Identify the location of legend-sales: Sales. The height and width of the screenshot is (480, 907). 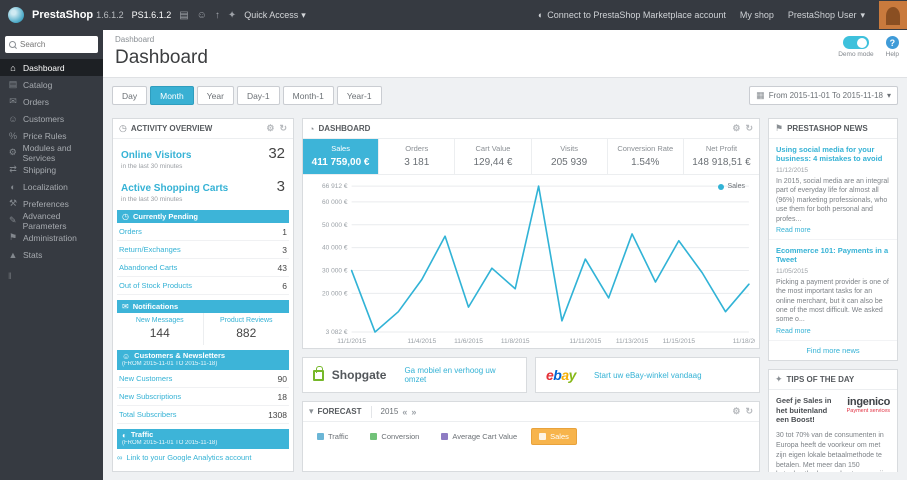
(554, 437).